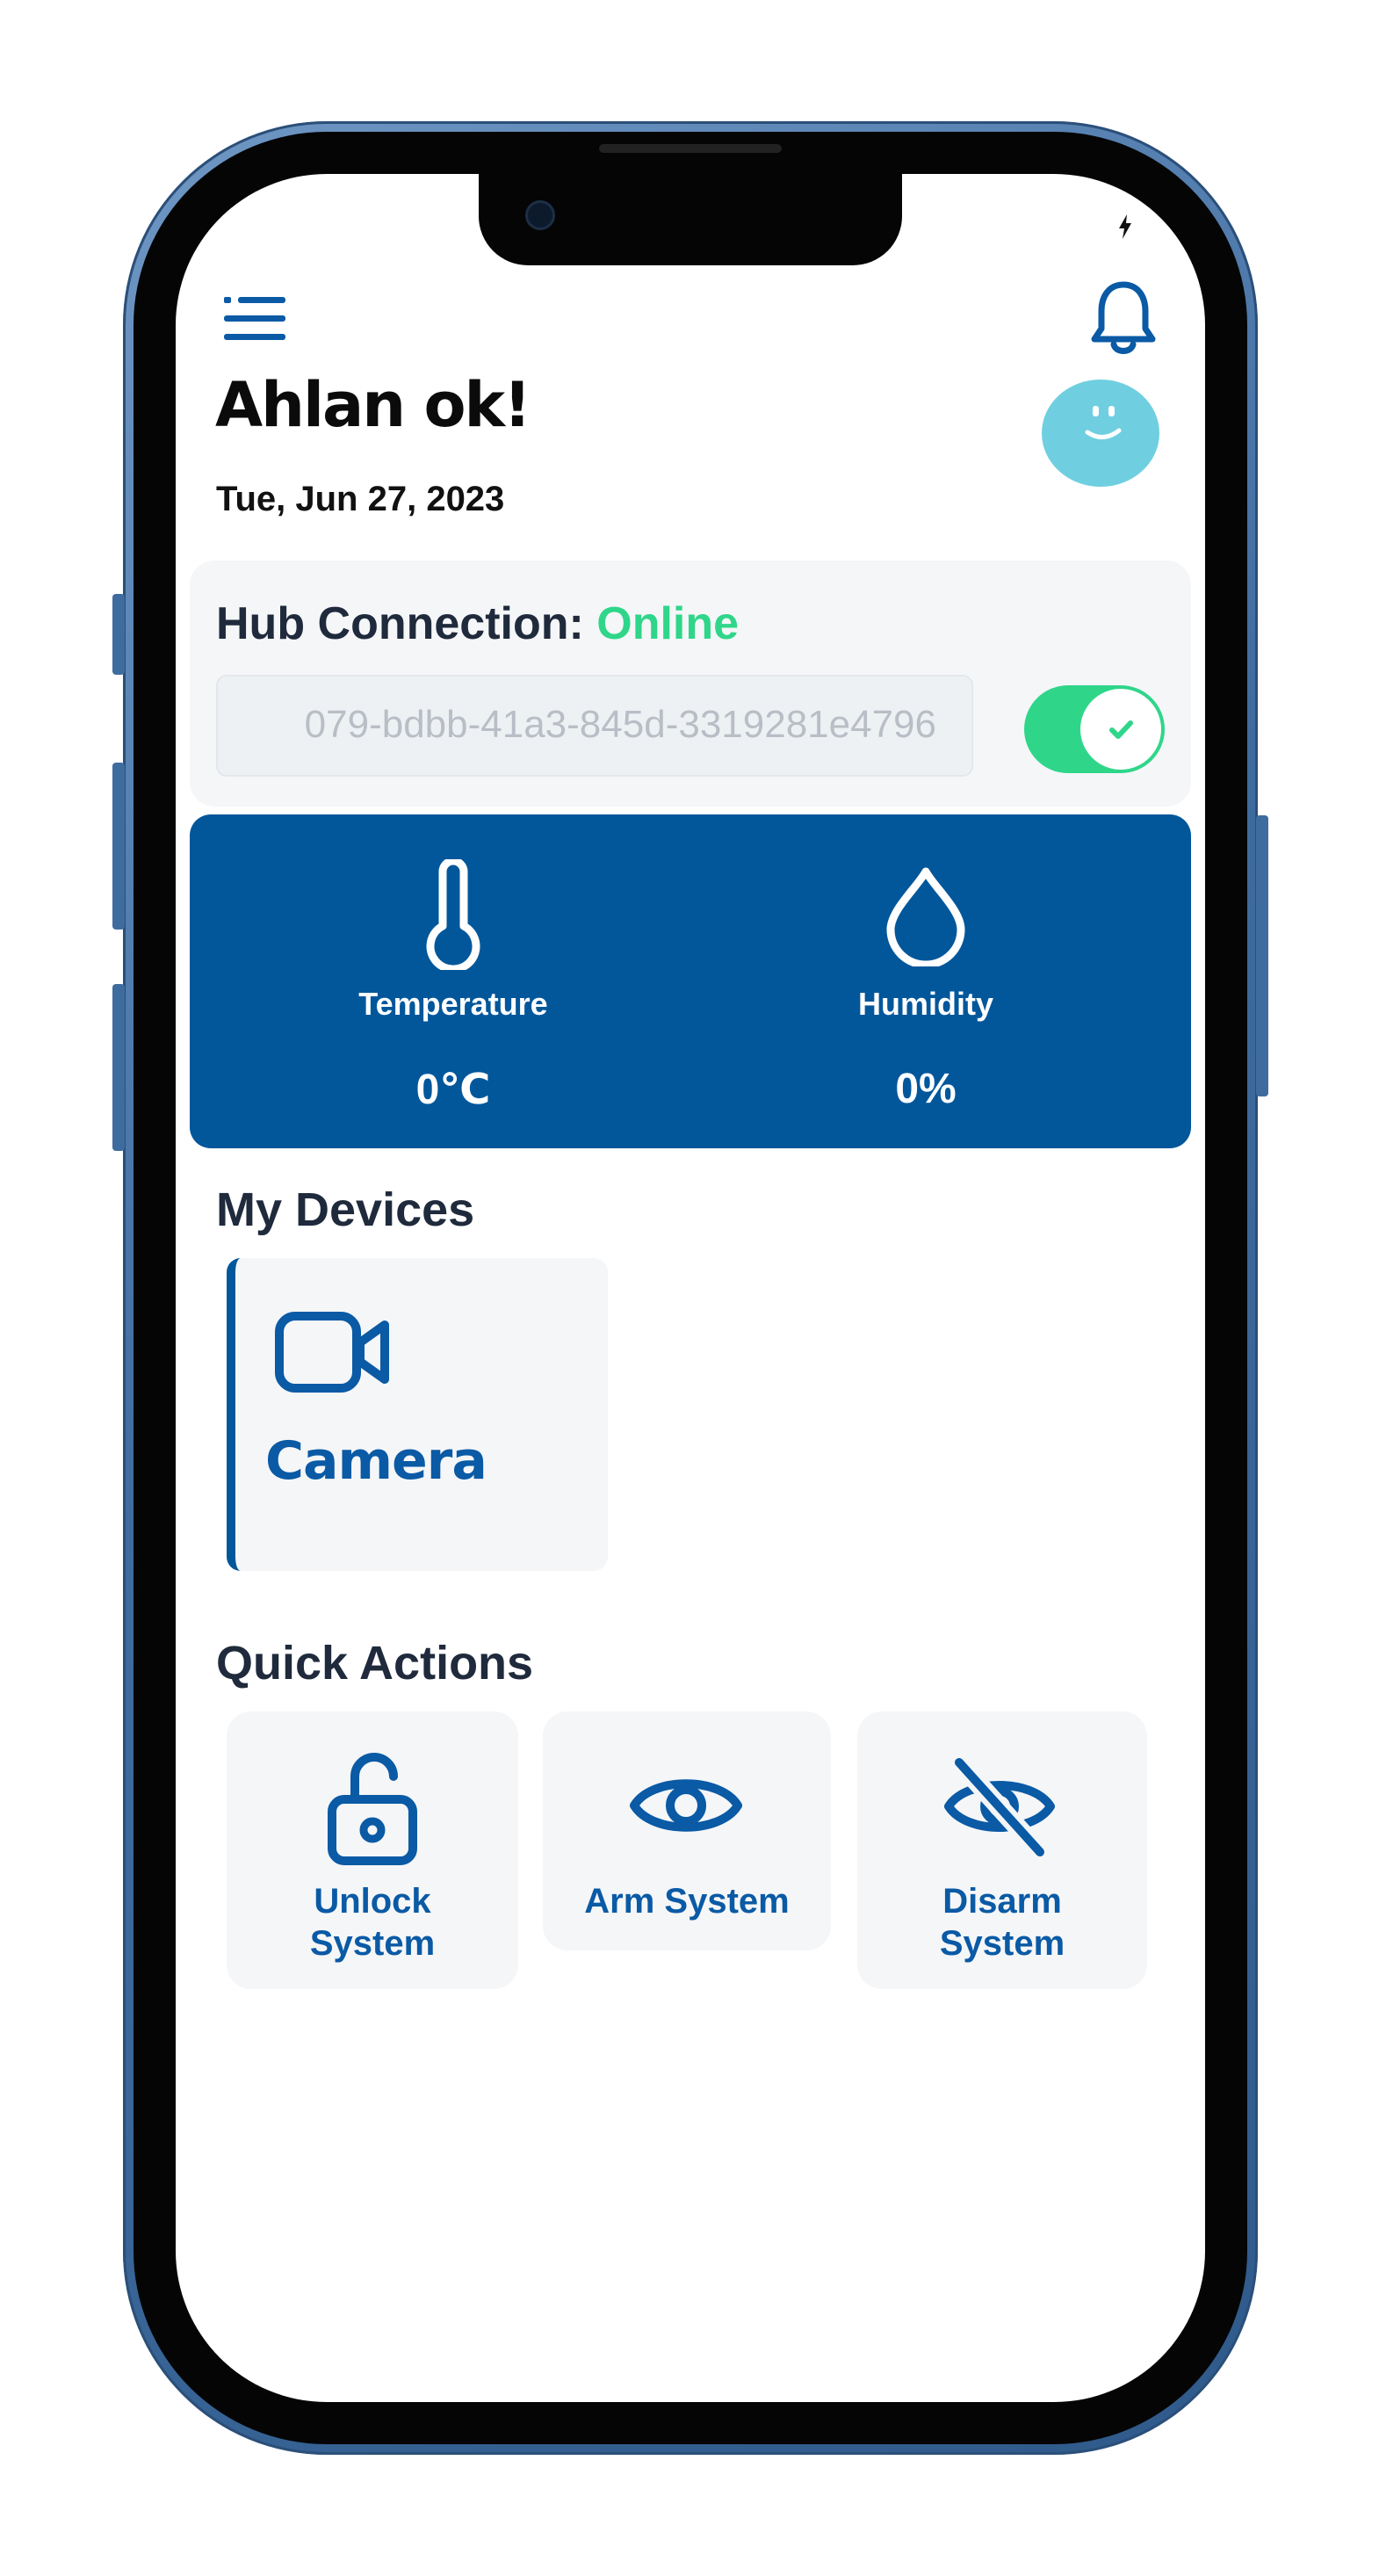 The height and width of the screenshot is (2576, 1379). I want to click on avatar, so click(1100, 433).